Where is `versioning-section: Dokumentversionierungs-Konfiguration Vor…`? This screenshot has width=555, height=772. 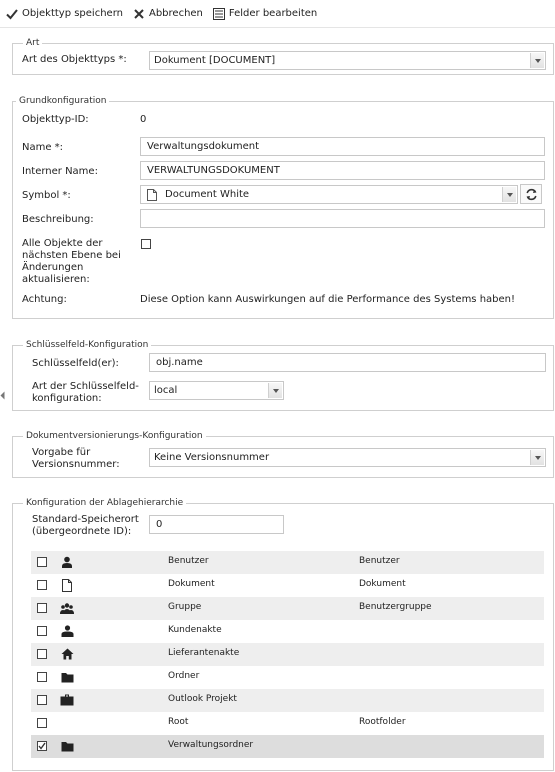 versioning-section: Dokumentversionierungs-Konfiguration Vor… is located at coordinates (283, 454).